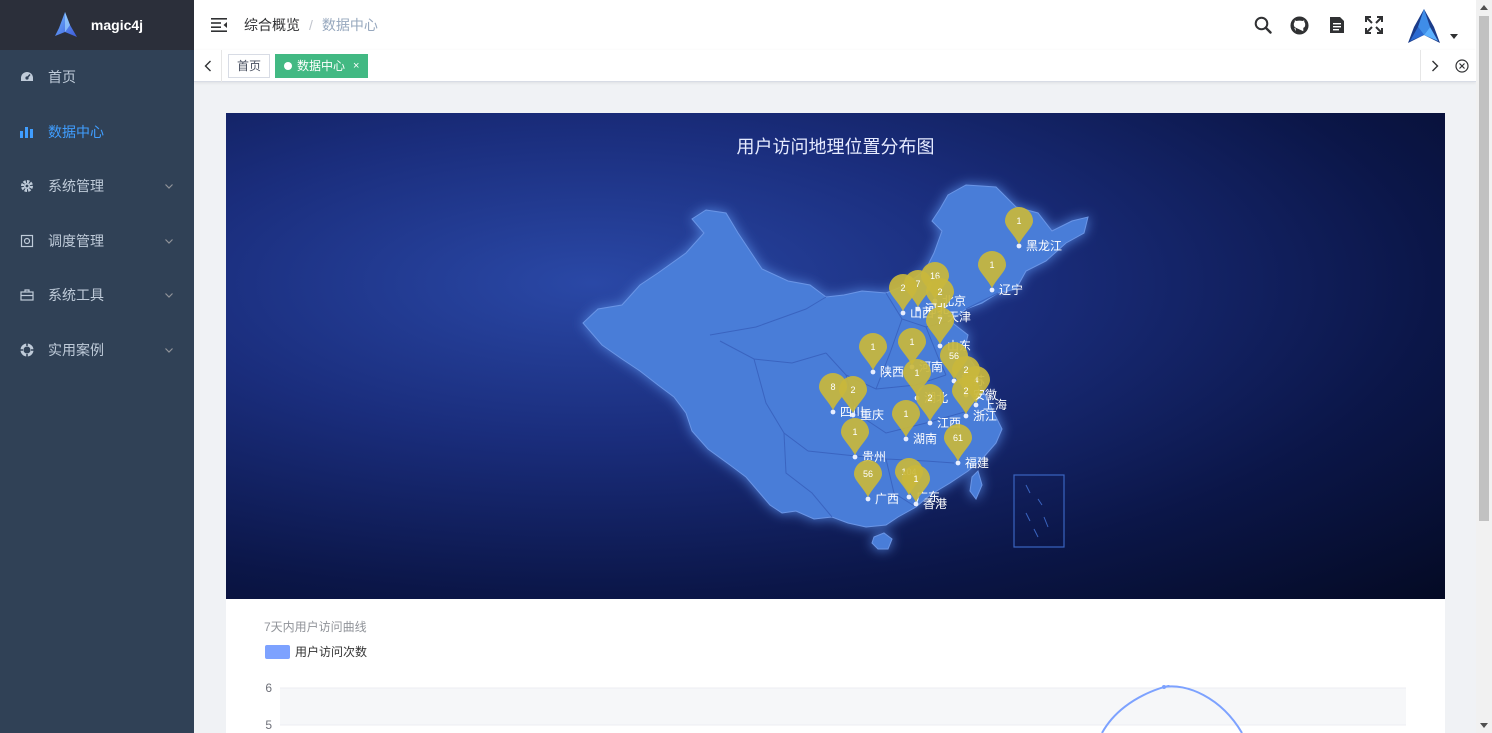 Image resolution: width=1492 pixels, height=733 pixels. I want to click on scroll-thumb, so click(1484, 268).